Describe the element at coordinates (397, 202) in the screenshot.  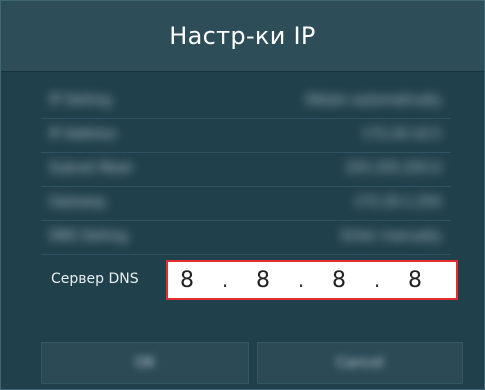
I see `gateway-value: 172.20.1.254` at that location.